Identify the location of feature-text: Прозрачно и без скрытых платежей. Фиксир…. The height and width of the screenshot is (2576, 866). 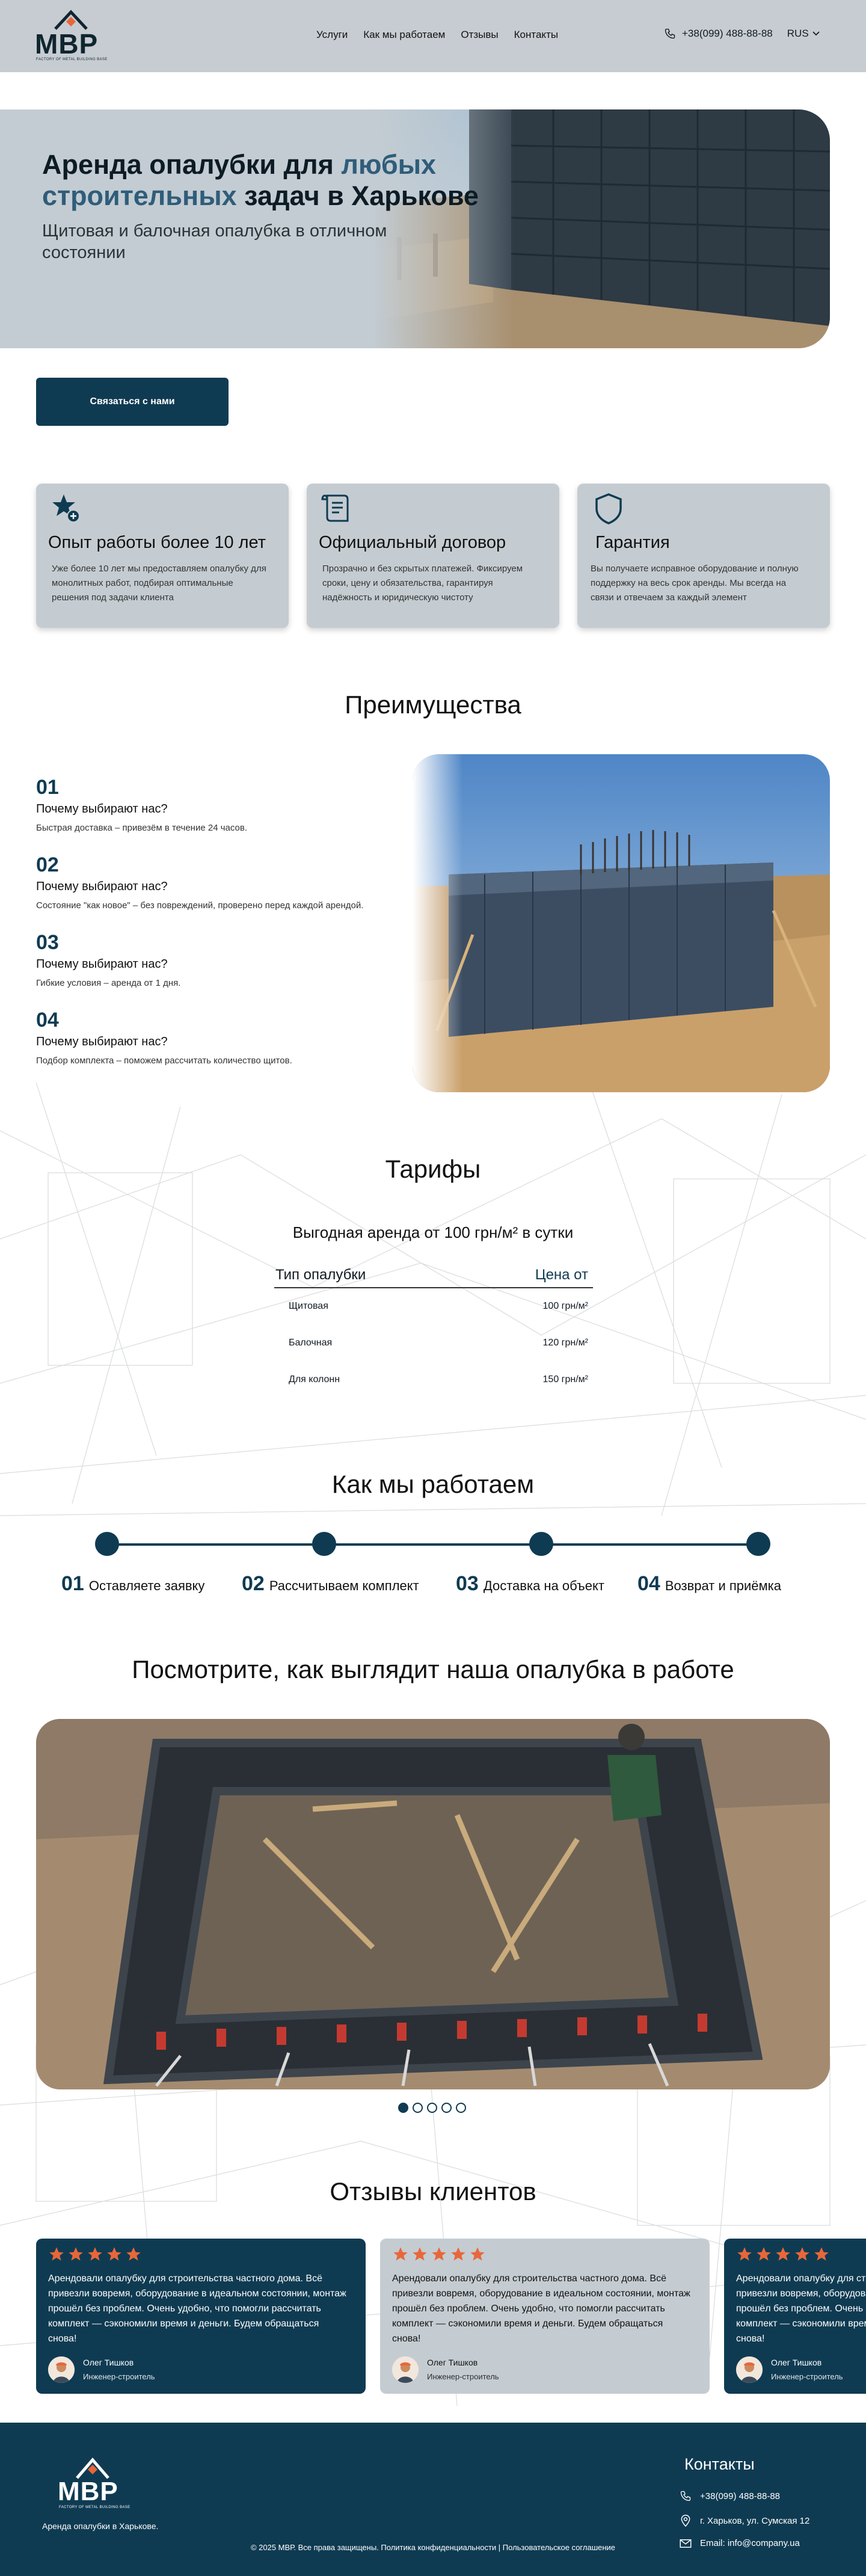
(422, 583).